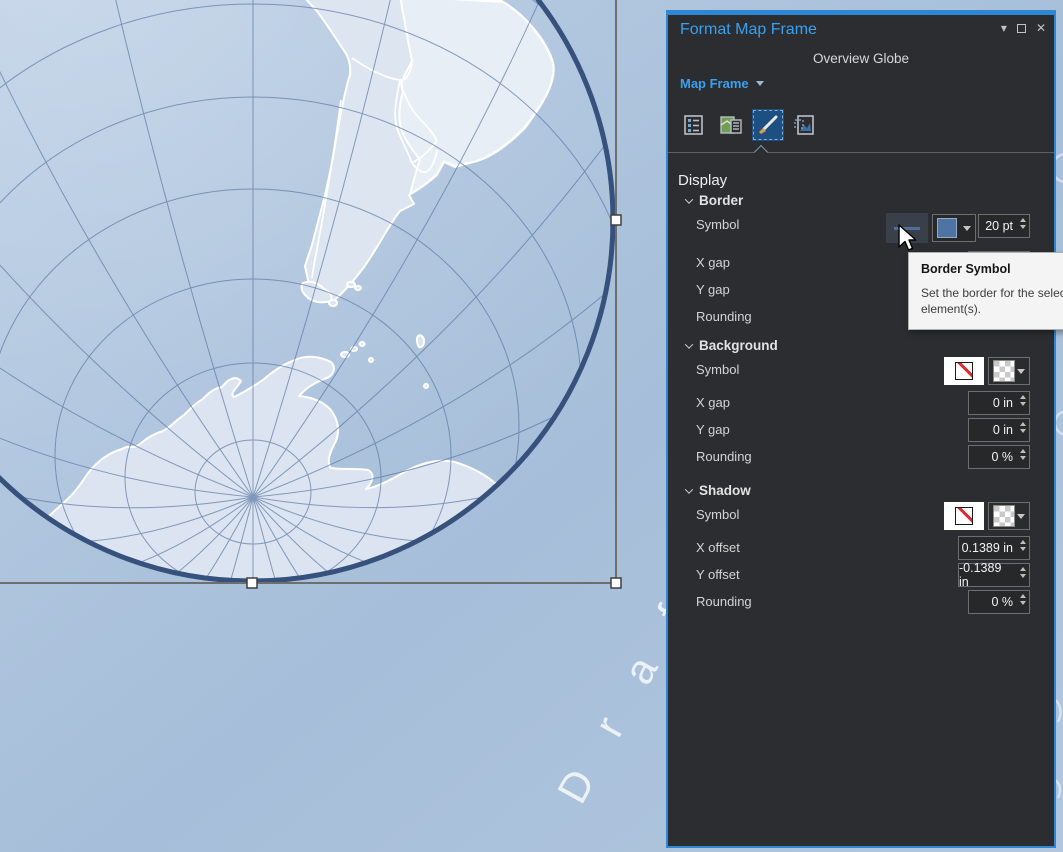  What do you see at coordinates (718, 547) in the screenshot?
I see `shadow-xoffset-label: X offset` at bounding box center [718, 547].